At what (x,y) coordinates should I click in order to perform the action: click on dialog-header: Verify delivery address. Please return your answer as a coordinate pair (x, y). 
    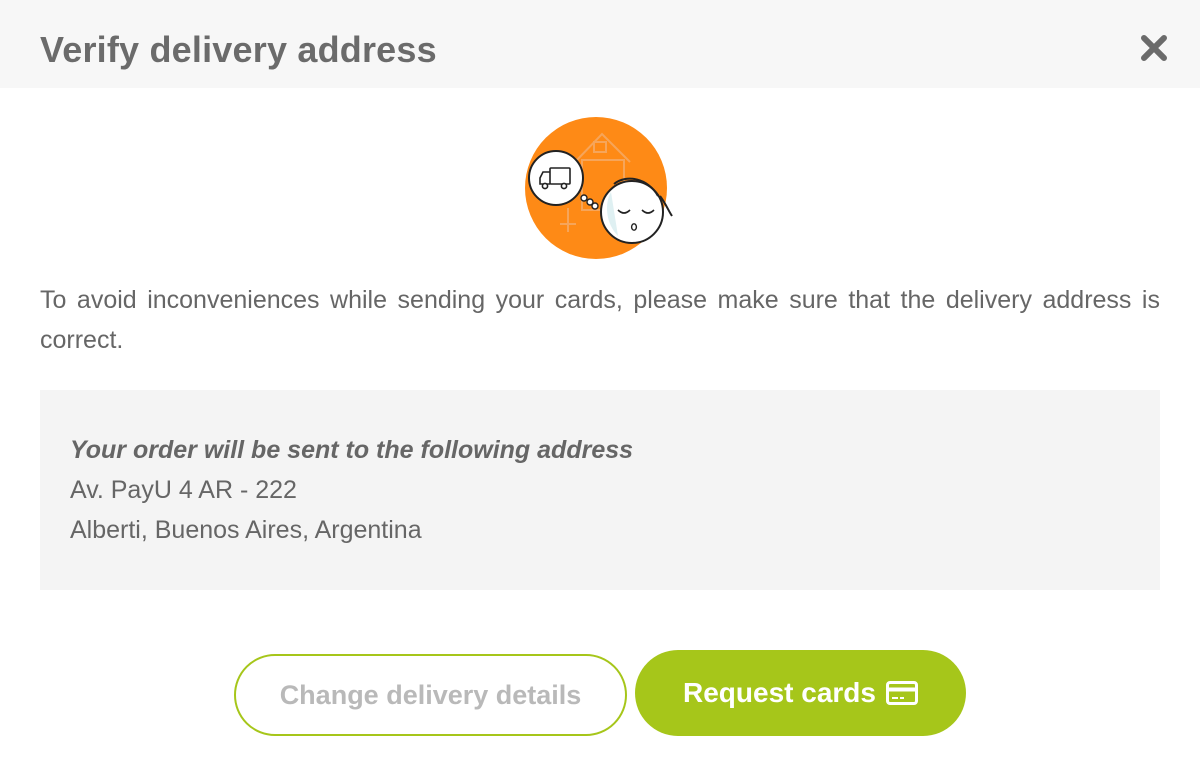
    Looking at the image, I should click on (600, 44).